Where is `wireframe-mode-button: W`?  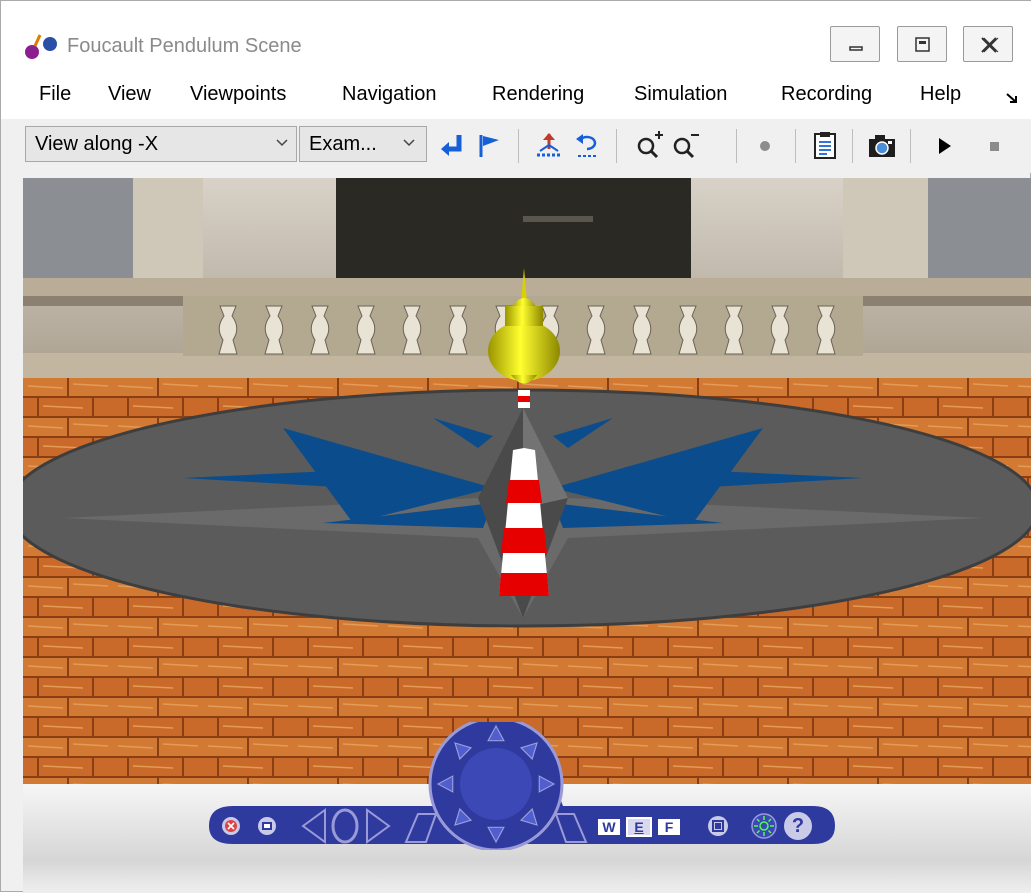
wireframe-mode-button: W is located at coordinates (609, 827).